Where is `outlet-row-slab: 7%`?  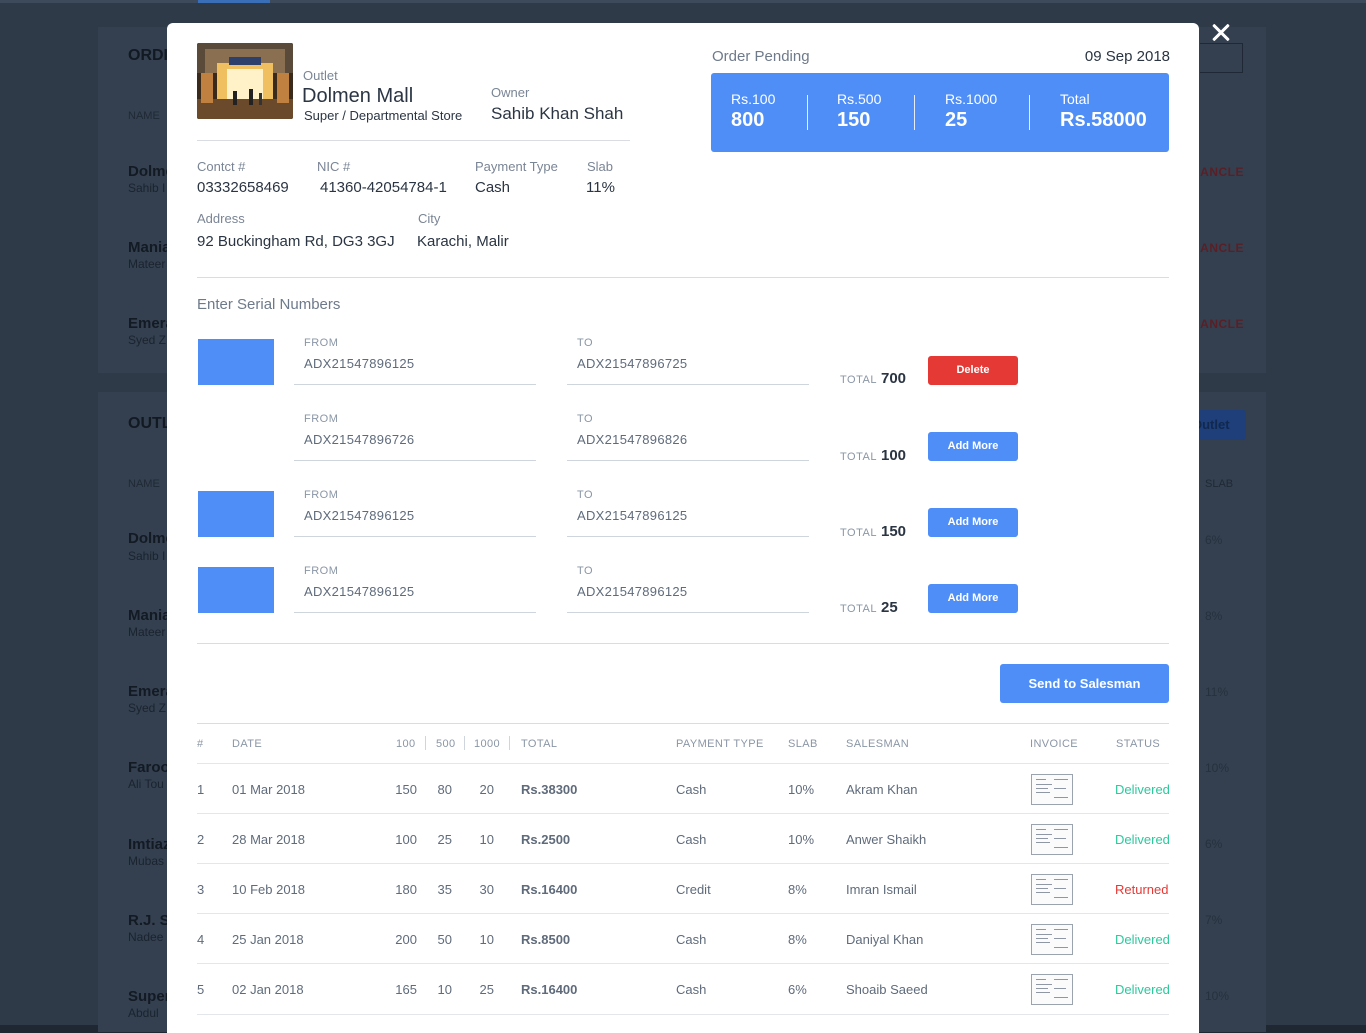 outlet-row-slab: 7% is located at coordinates (1214, 920).